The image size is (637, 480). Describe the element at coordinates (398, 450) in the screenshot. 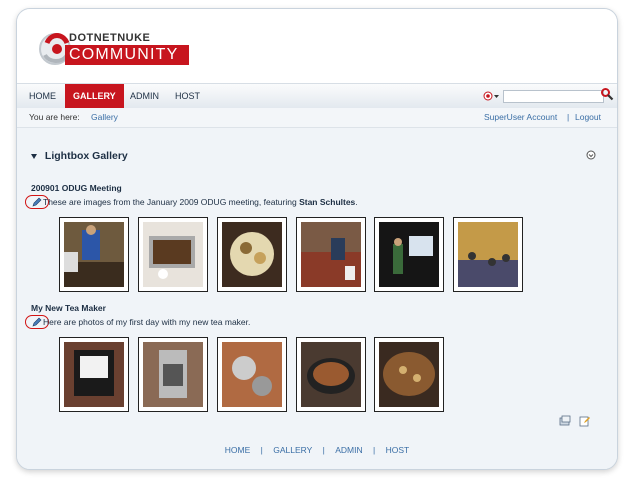

I see `footer-host: HOST` at that location.